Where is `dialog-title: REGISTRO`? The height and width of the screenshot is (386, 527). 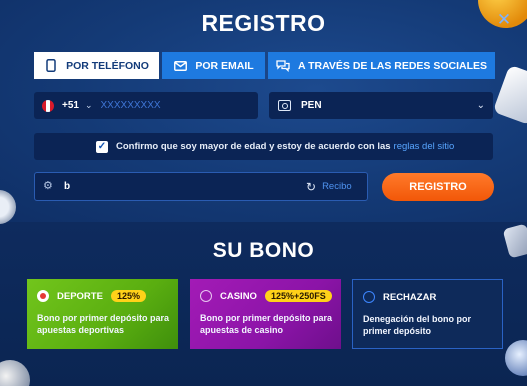
dialog-title: REGISTRO is located at coordinates (263, 23).